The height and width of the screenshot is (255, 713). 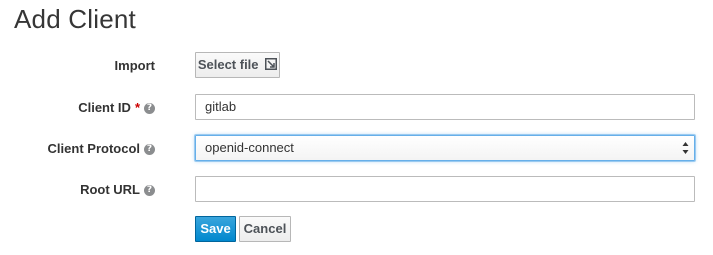 I want to click on client-protocol-row: Client Protocol ? openid-connect, so click(x=356, y=149).